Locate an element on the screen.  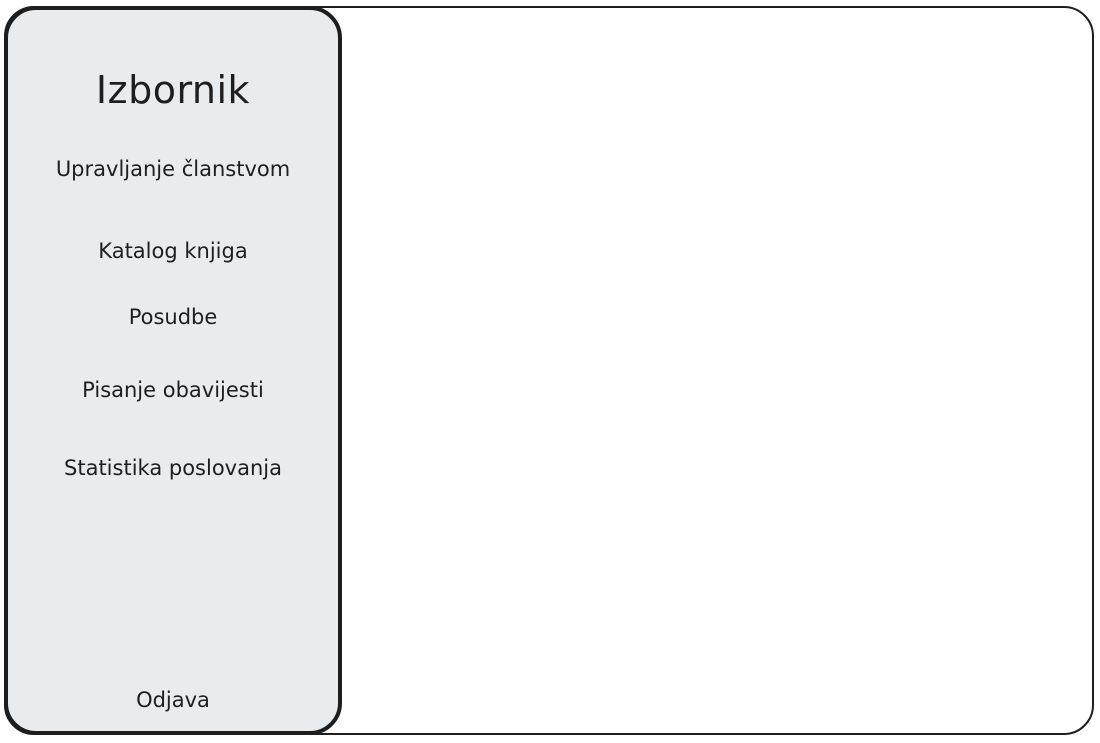
menu-title: Izbornik is located at coordinates (173, 90).